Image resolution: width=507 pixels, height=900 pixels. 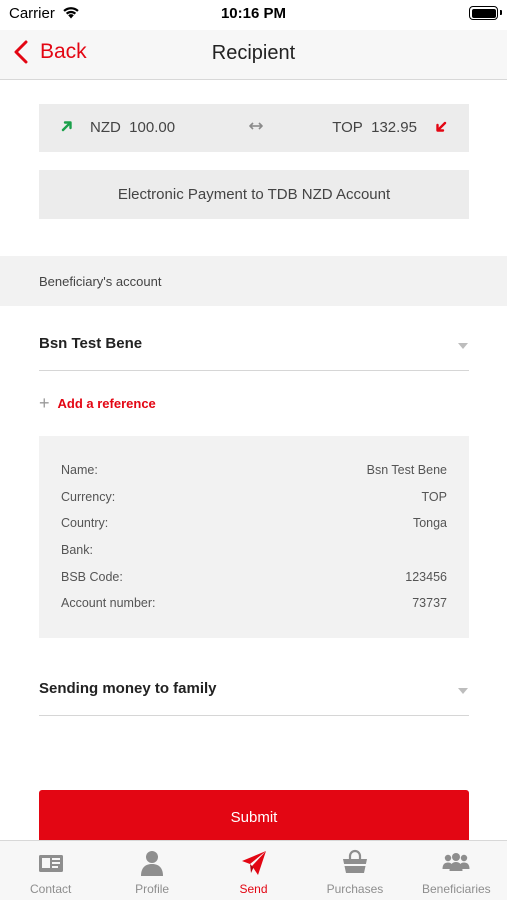 What do you see at coordinates (434, 497) in the screenshot?
I see `detail-value: TOP` at bounding box center [434, 497].